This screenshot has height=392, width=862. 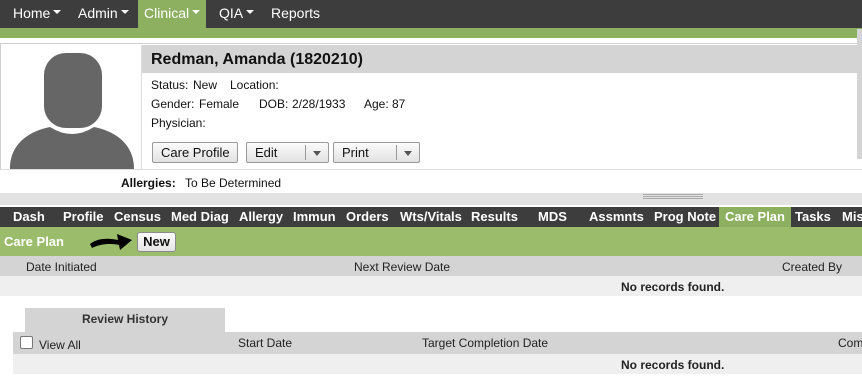 What do you see at coordinates (32, 13) in the screenshot?
I see `nav-home-label: Home` at bounding box center [32, 13].